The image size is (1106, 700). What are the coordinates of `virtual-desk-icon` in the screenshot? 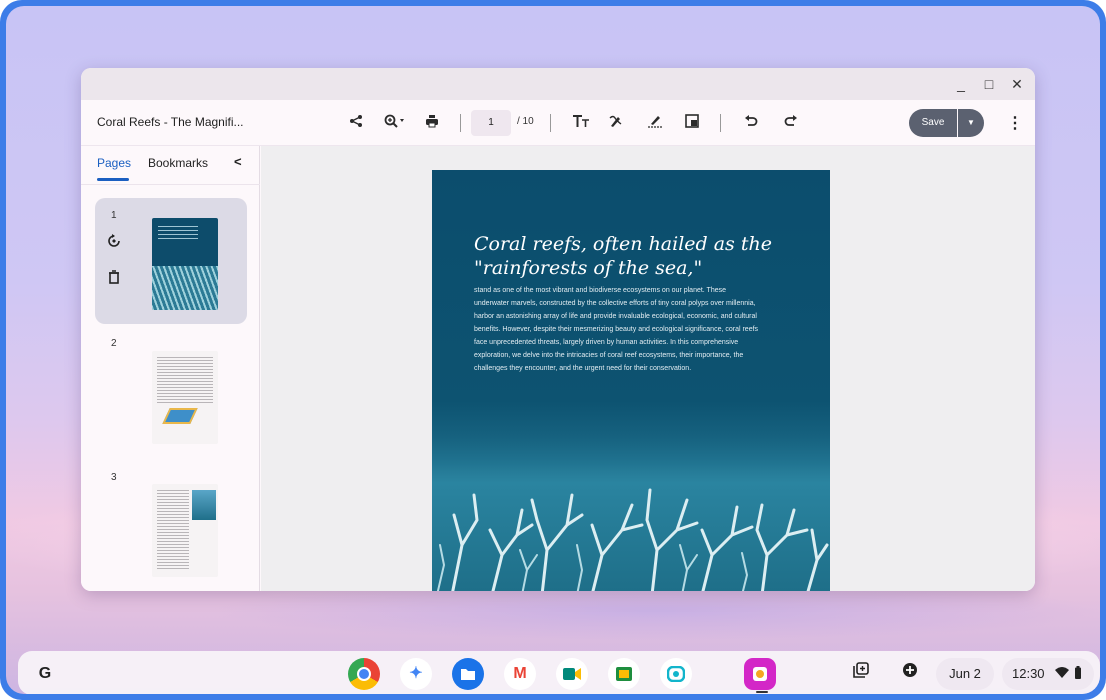 It's located at (861, 672).